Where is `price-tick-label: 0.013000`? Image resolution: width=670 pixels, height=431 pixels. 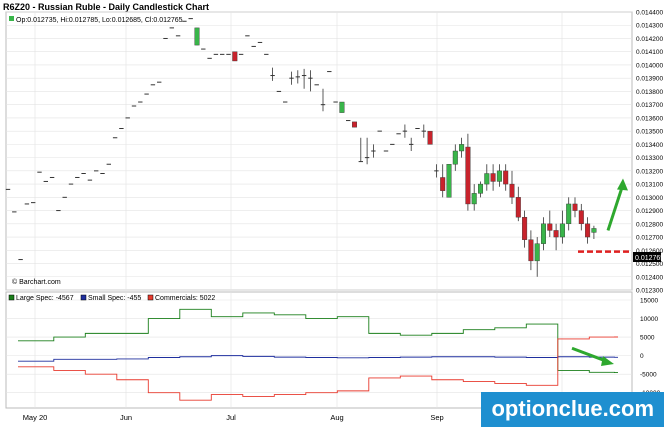
price-tick-label: 0.013000 is located at coordinates (649, 198).